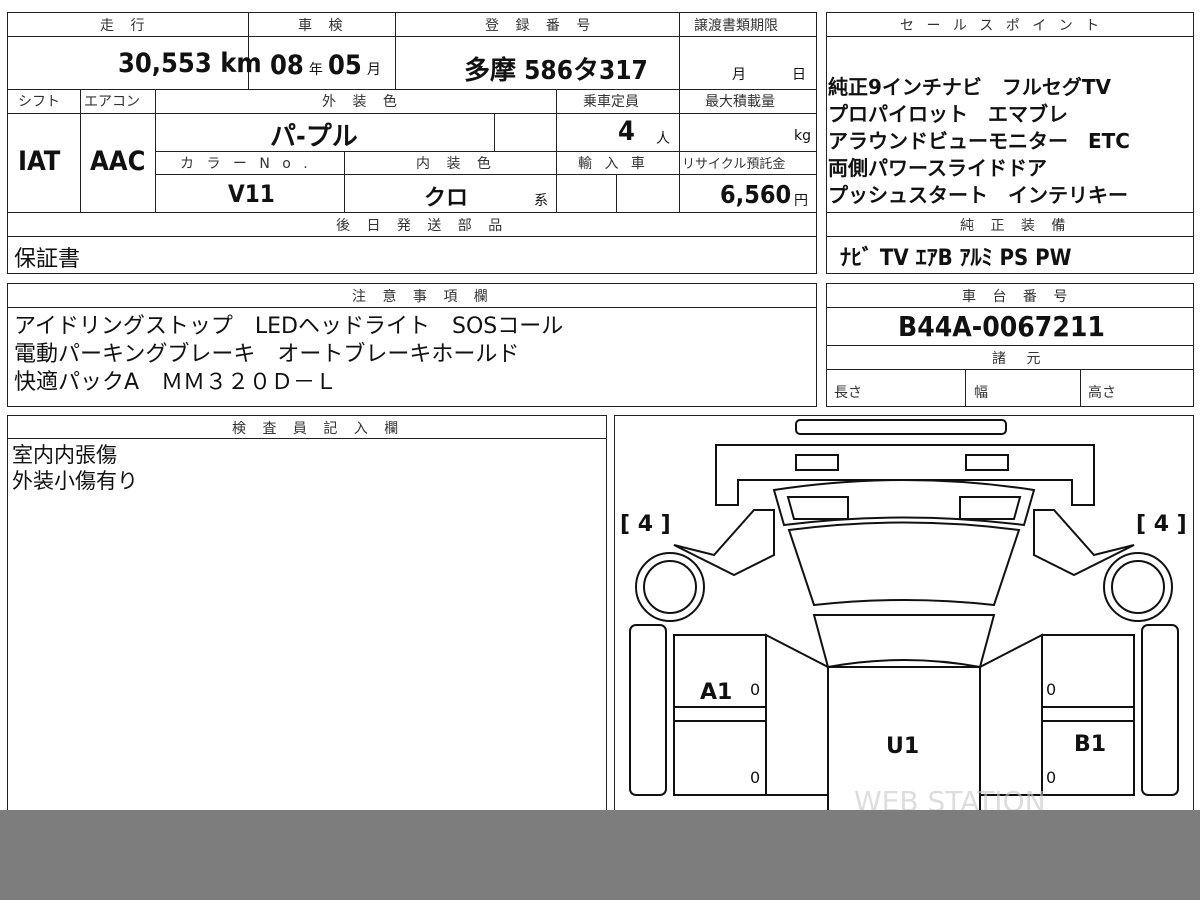 The width and height of the screenshot is (1200, 900). I want to click on notes-line: 快適パックA ＭＭ３２０Ｄ－Ｌ, so click(176, 382).